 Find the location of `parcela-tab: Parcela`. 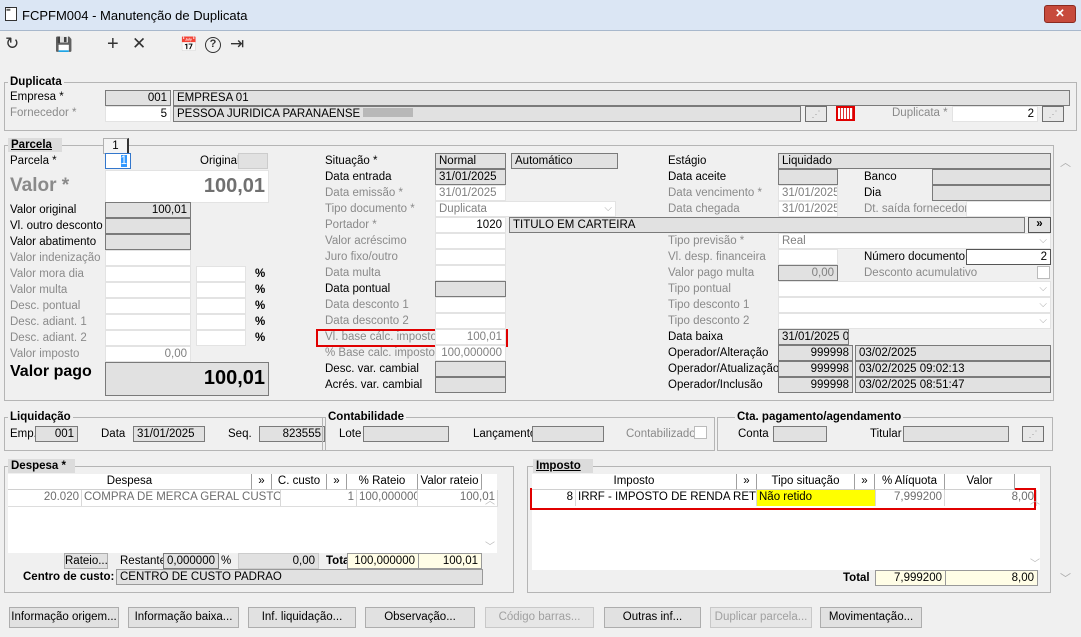

parcela-tab: Parcela is located at coordinates (35, 145).